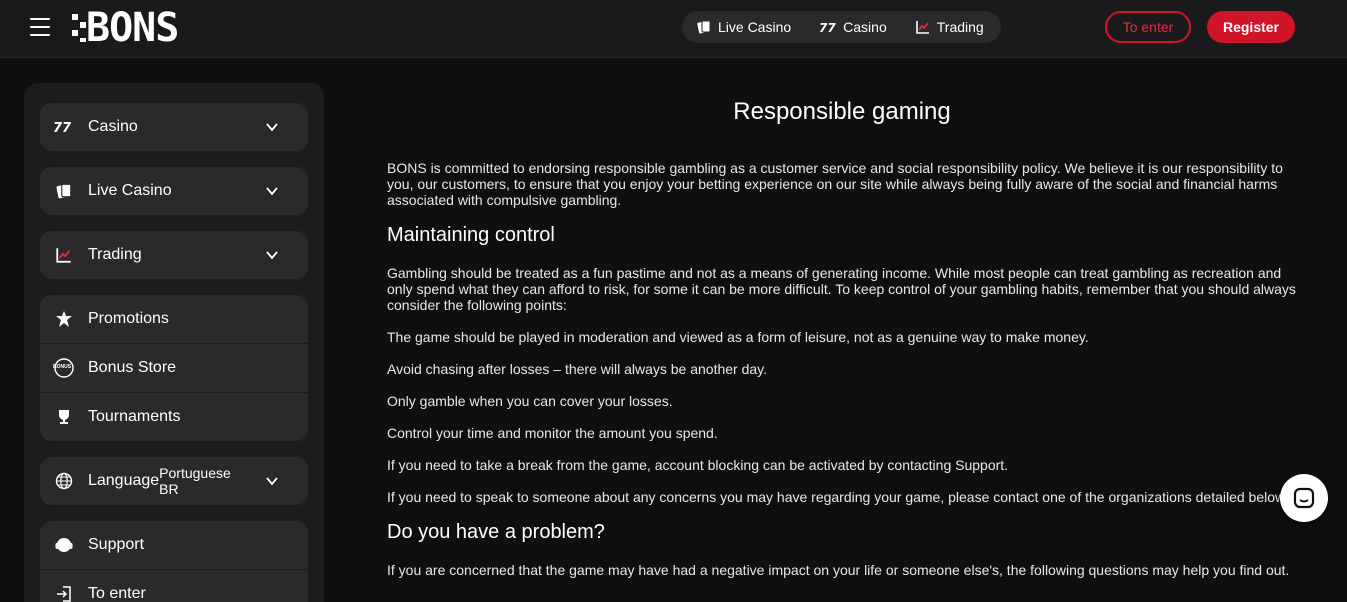  Describe the element at coordinates (117, 593) in the screenshot. I see `sidebar-item-label: To enter` at that location.